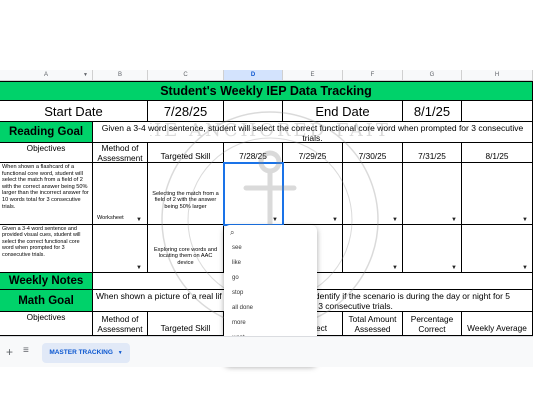 This screenshot has width=533, height=412. I want to click on reading-goal-label: Reading Goal, so click(46, 132).